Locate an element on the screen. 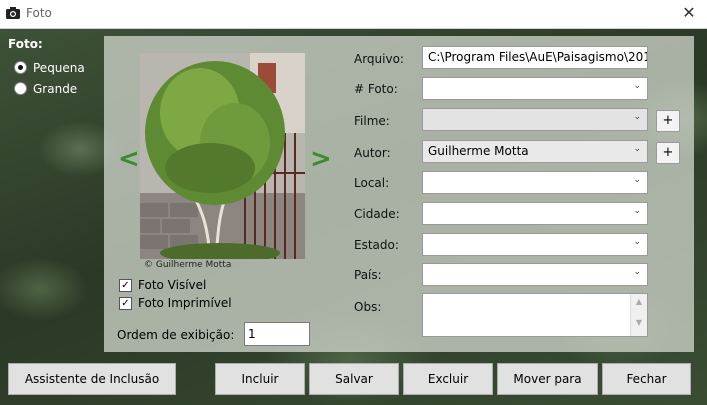  obs-scrollbar: ▲ ▼ is located at coordinates (638, 315).